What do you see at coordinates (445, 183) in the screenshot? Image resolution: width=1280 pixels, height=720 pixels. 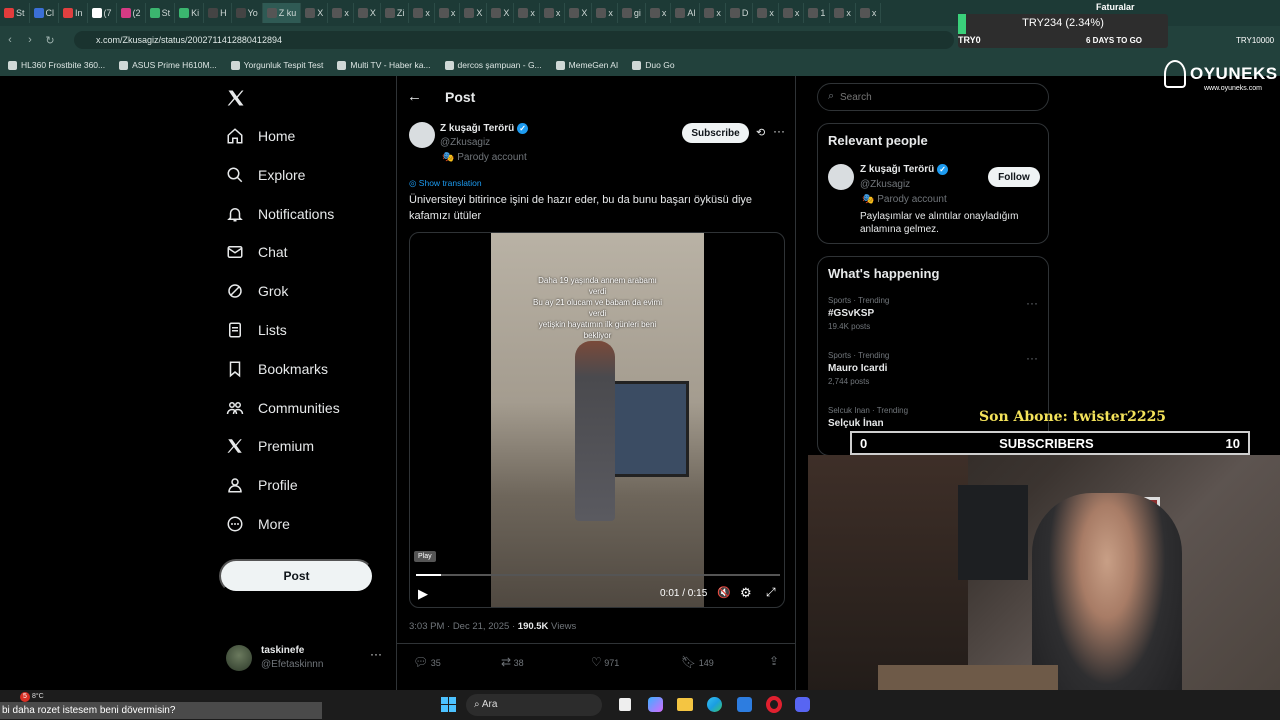 I see `show-translation-link: ◎ Show translation` at bounding box center [445, 183].